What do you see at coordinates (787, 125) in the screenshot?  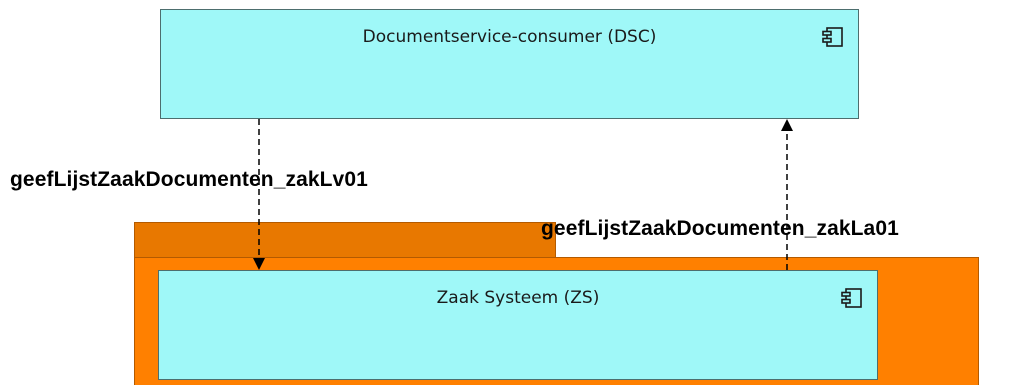 I see `connector-response-arrowhead` at bounding box center [787, 125].